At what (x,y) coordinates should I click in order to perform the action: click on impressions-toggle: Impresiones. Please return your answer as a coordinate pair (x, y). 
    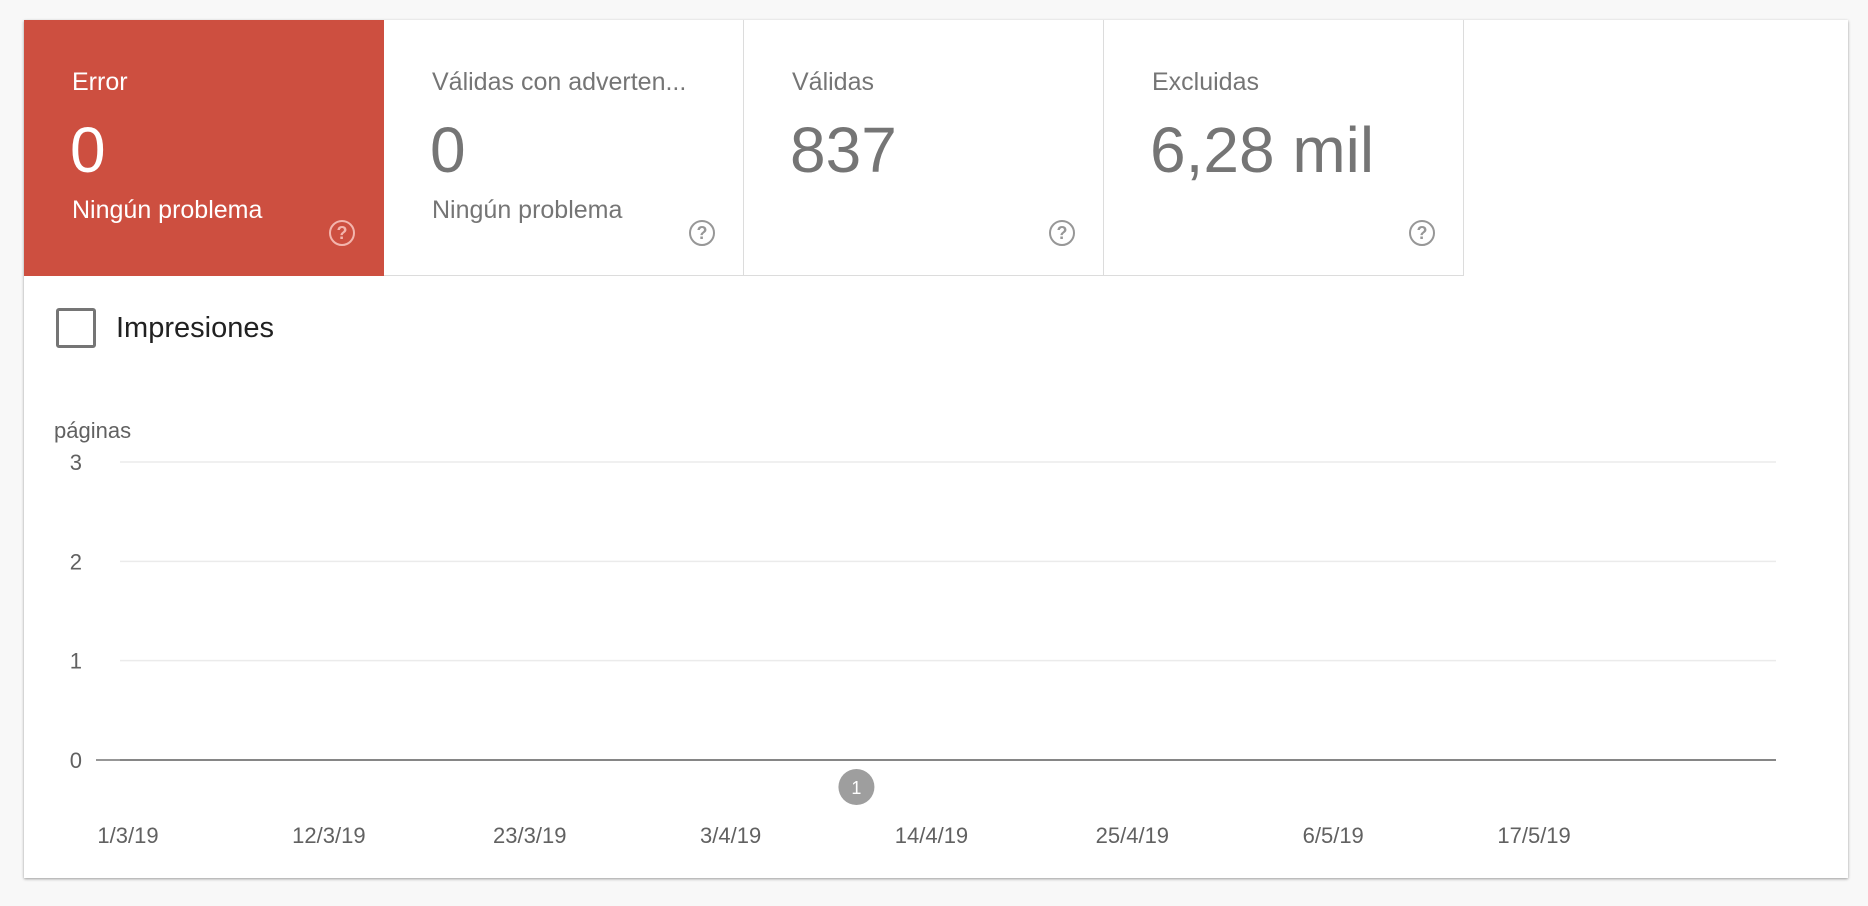
    Looking at the image, I should click on (165, 328).